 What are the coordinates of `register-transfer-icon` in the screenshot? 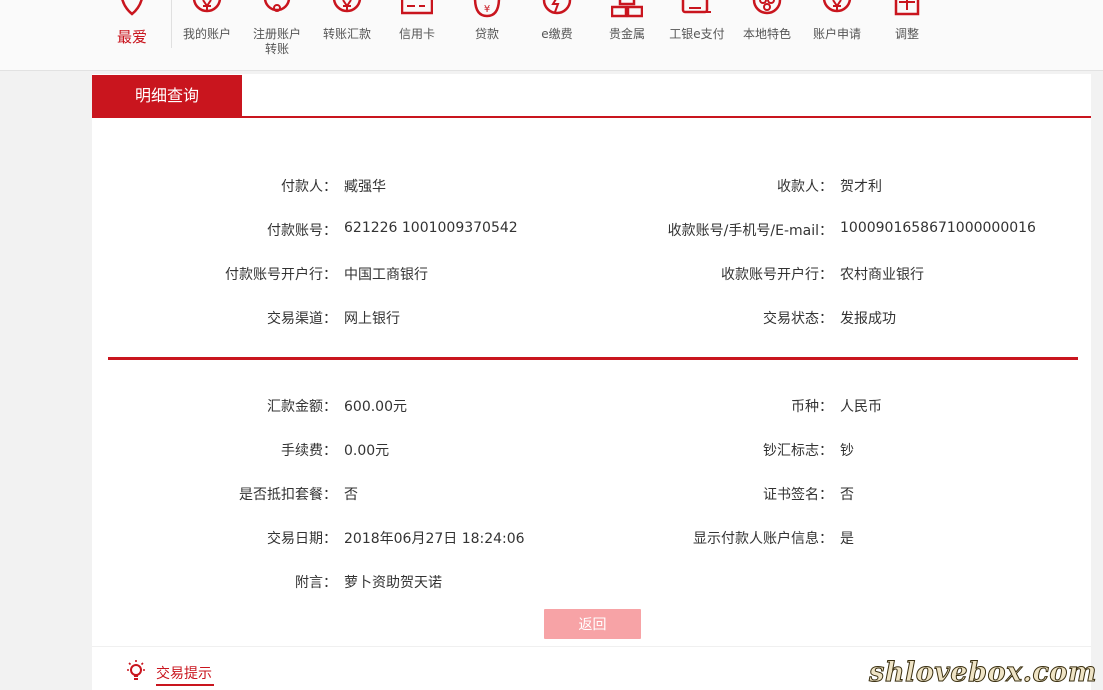 It's located at (277, 6).